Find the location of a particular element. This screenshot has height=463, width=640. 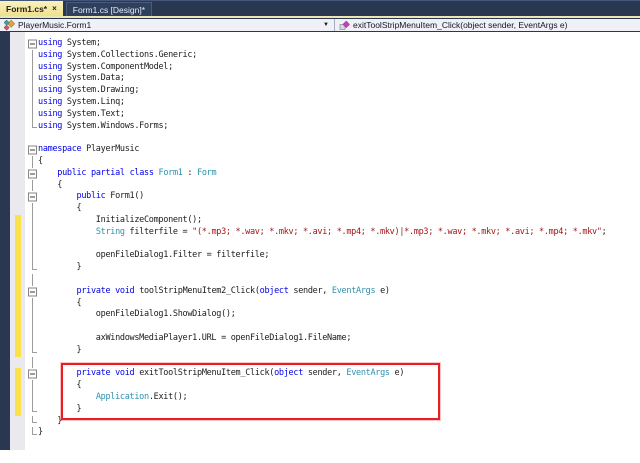

red-highlight-rectangle is located at coordinates (250, 391).